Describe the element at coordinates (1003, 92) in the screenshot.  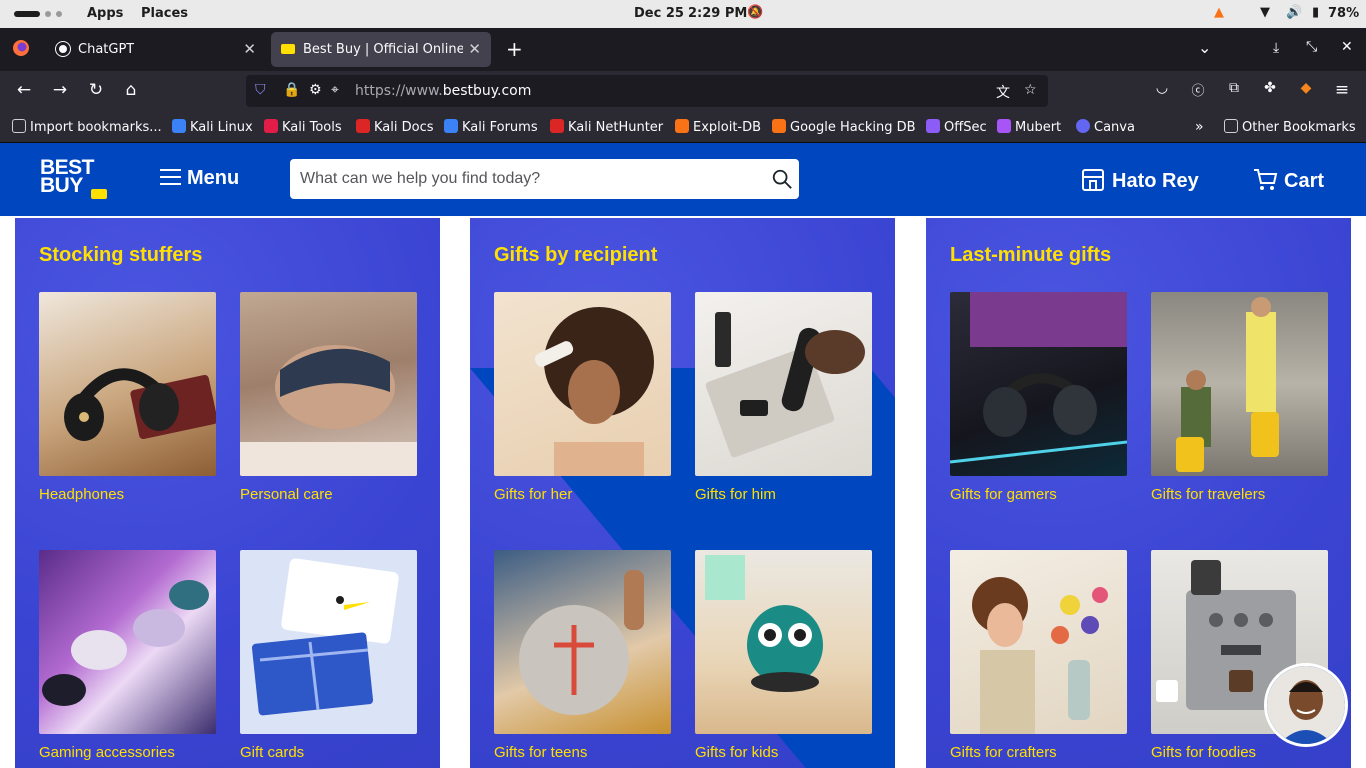
I see `translate-icon: 文` at that location.